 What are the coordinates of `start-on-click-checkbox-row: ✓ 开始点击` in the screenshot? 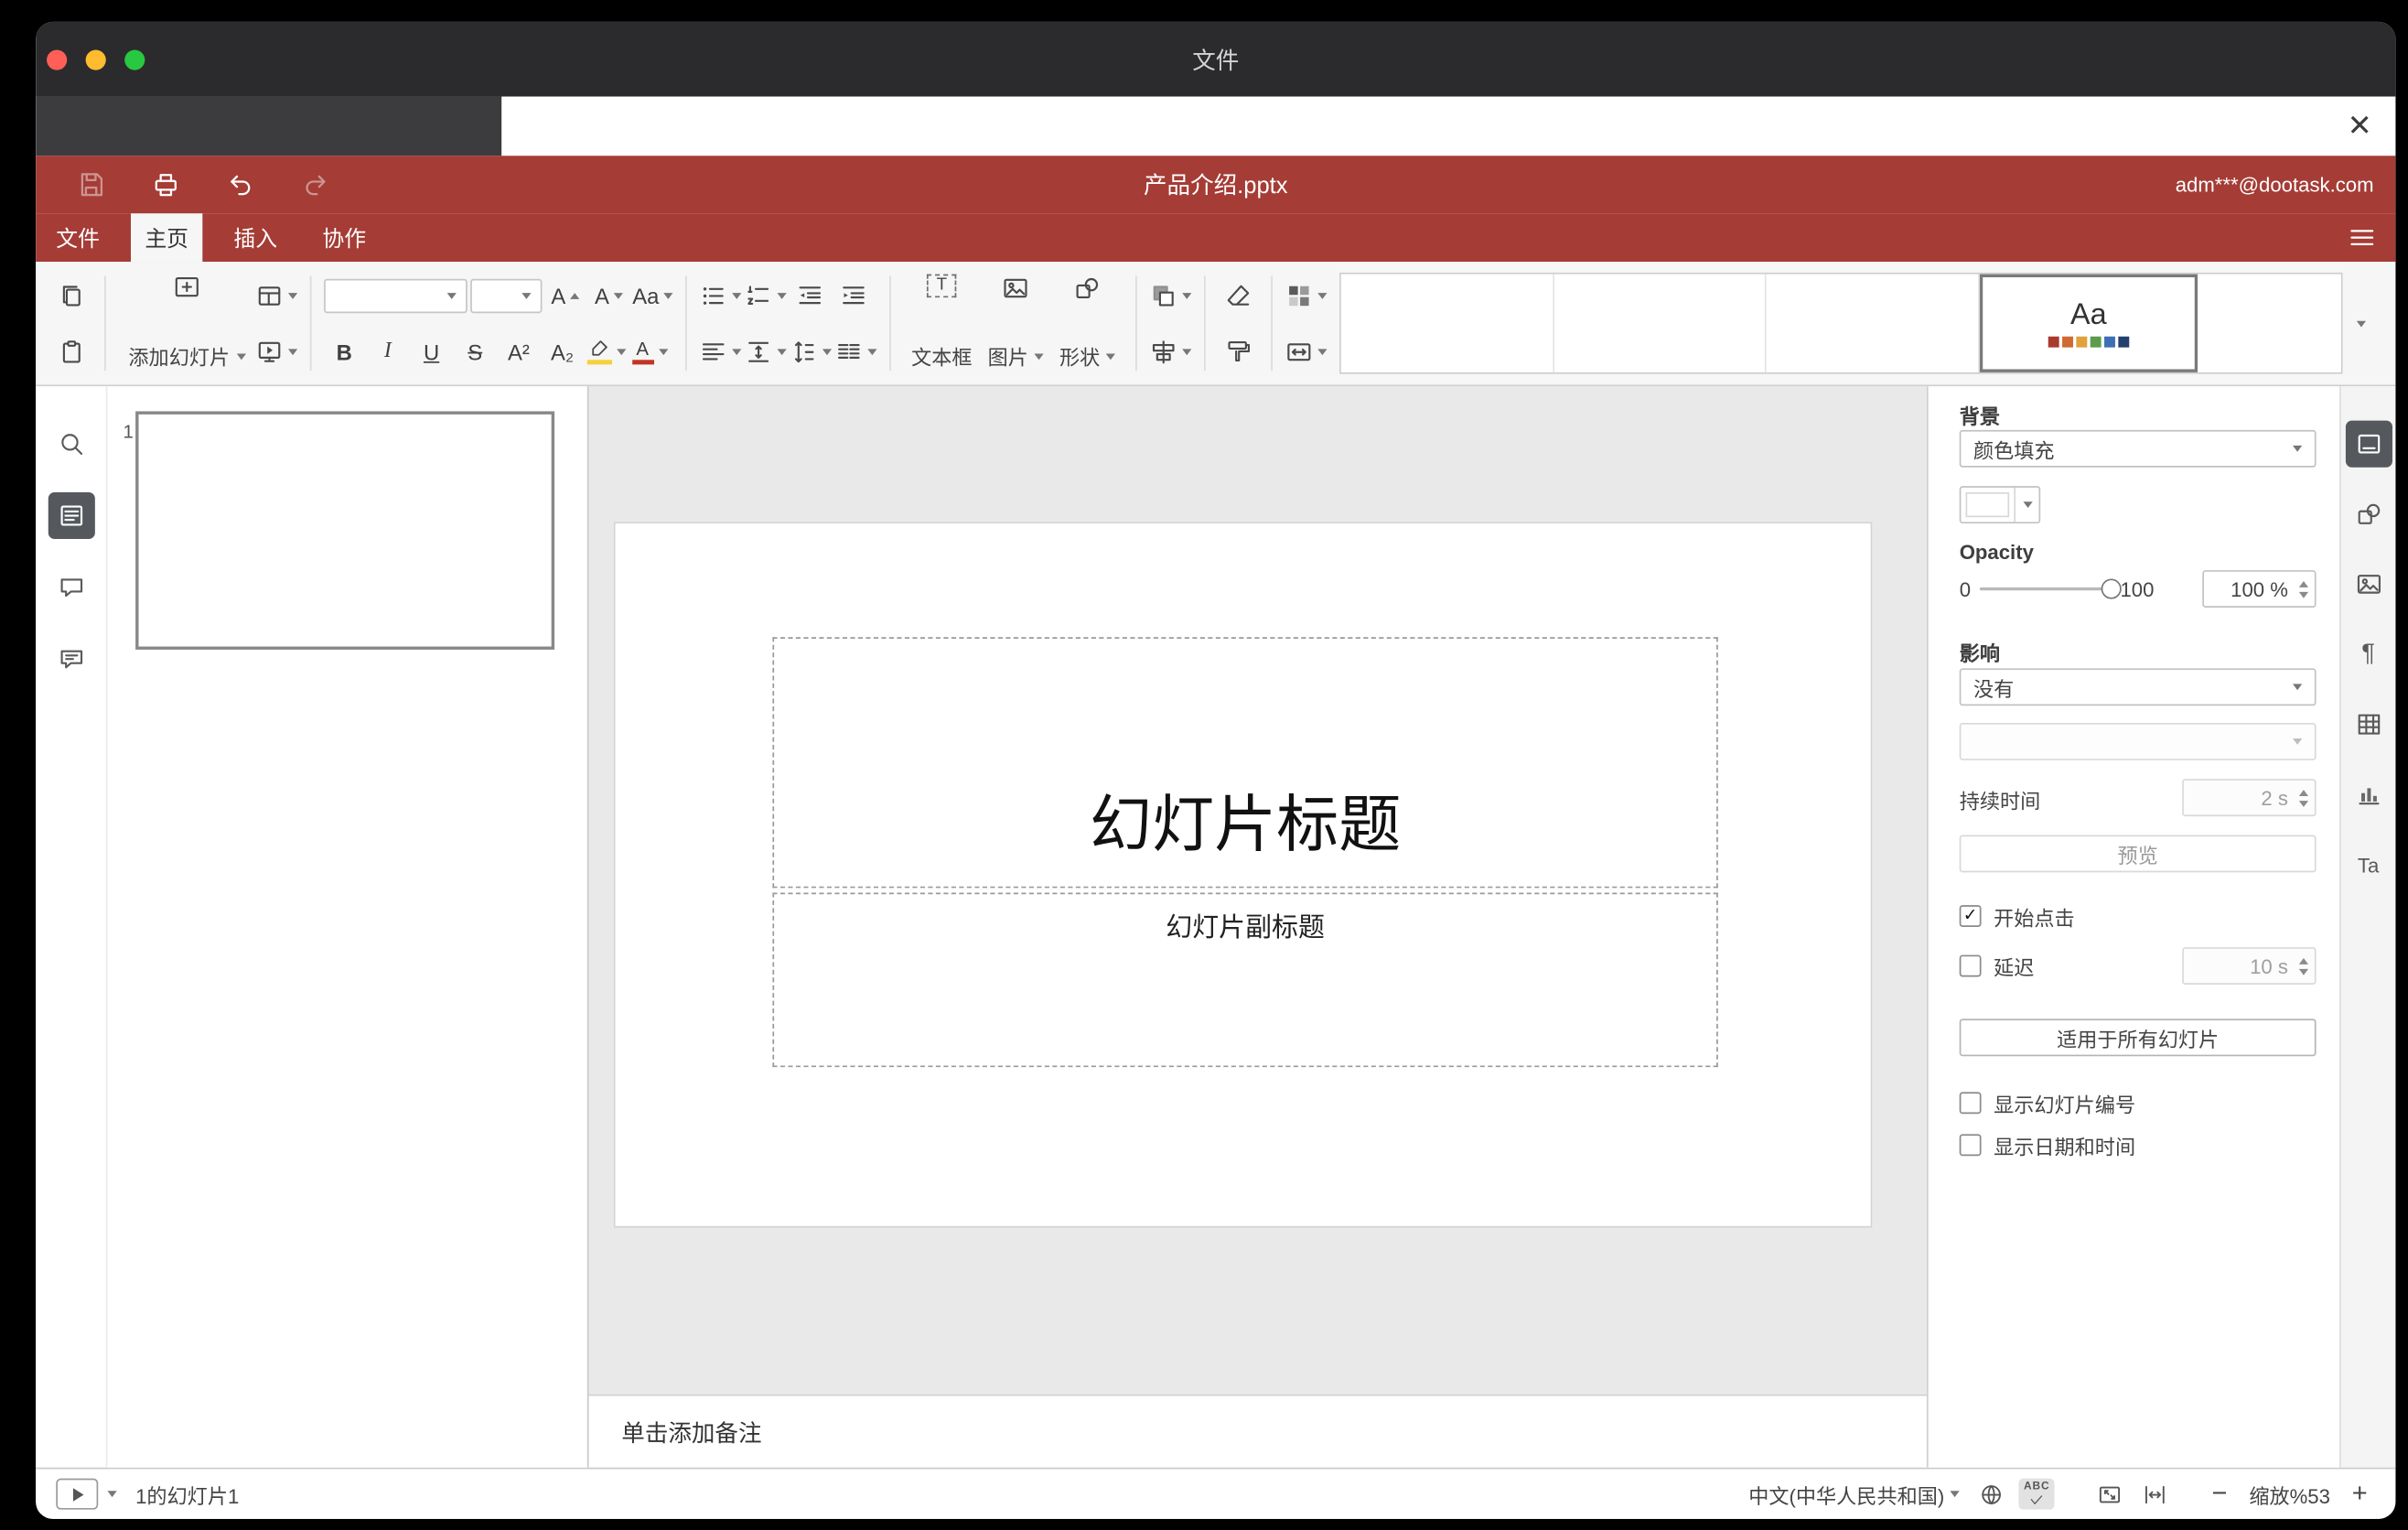 It's located at (2017, 916).